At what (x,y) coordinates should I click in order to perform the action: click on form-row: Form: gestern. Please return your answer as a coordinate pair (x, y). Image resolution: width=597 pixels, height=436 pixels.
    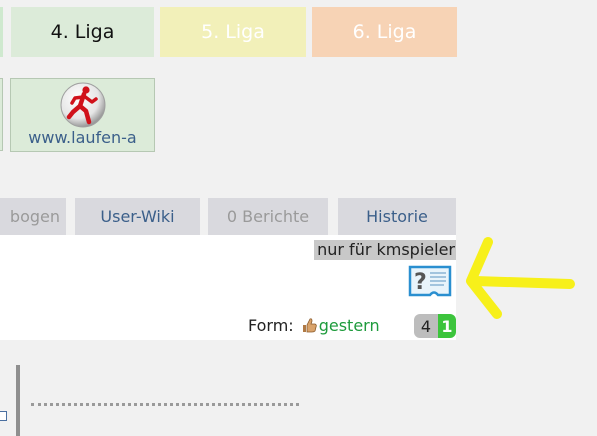
    Looking at the image, I should click on (314, 325).